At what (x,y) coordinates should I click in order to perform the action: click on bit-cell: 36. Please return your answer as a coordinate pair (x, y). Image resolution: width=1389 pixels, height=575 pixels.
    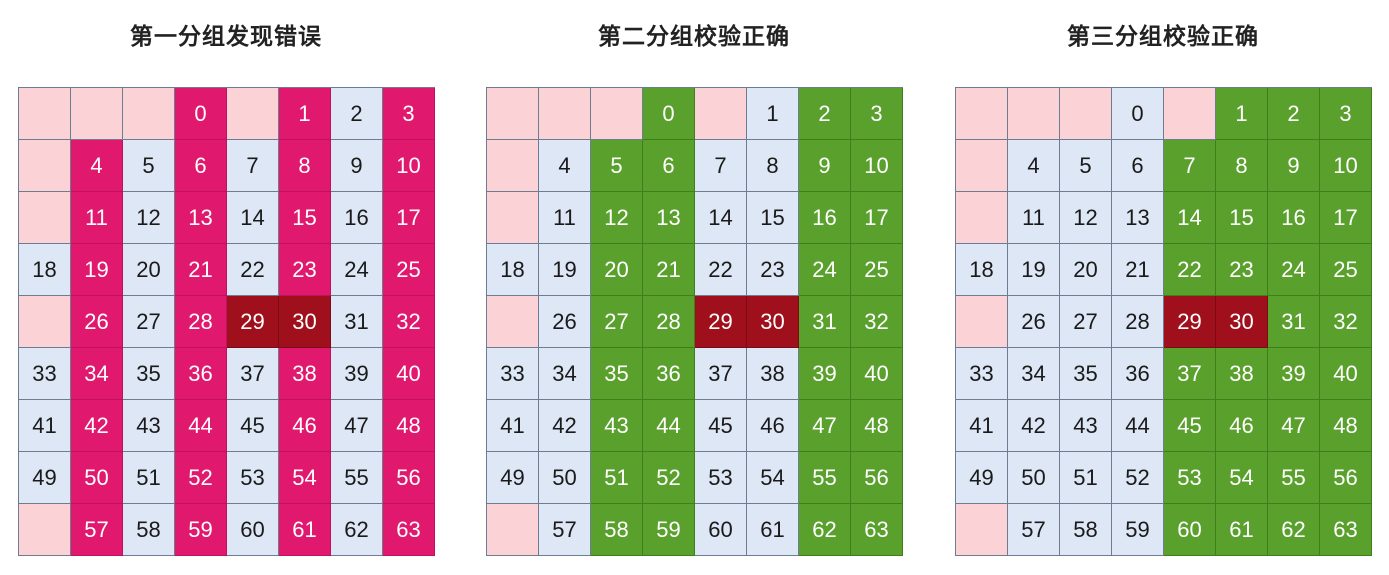
    Looking at the image, I should click on (201, 374).